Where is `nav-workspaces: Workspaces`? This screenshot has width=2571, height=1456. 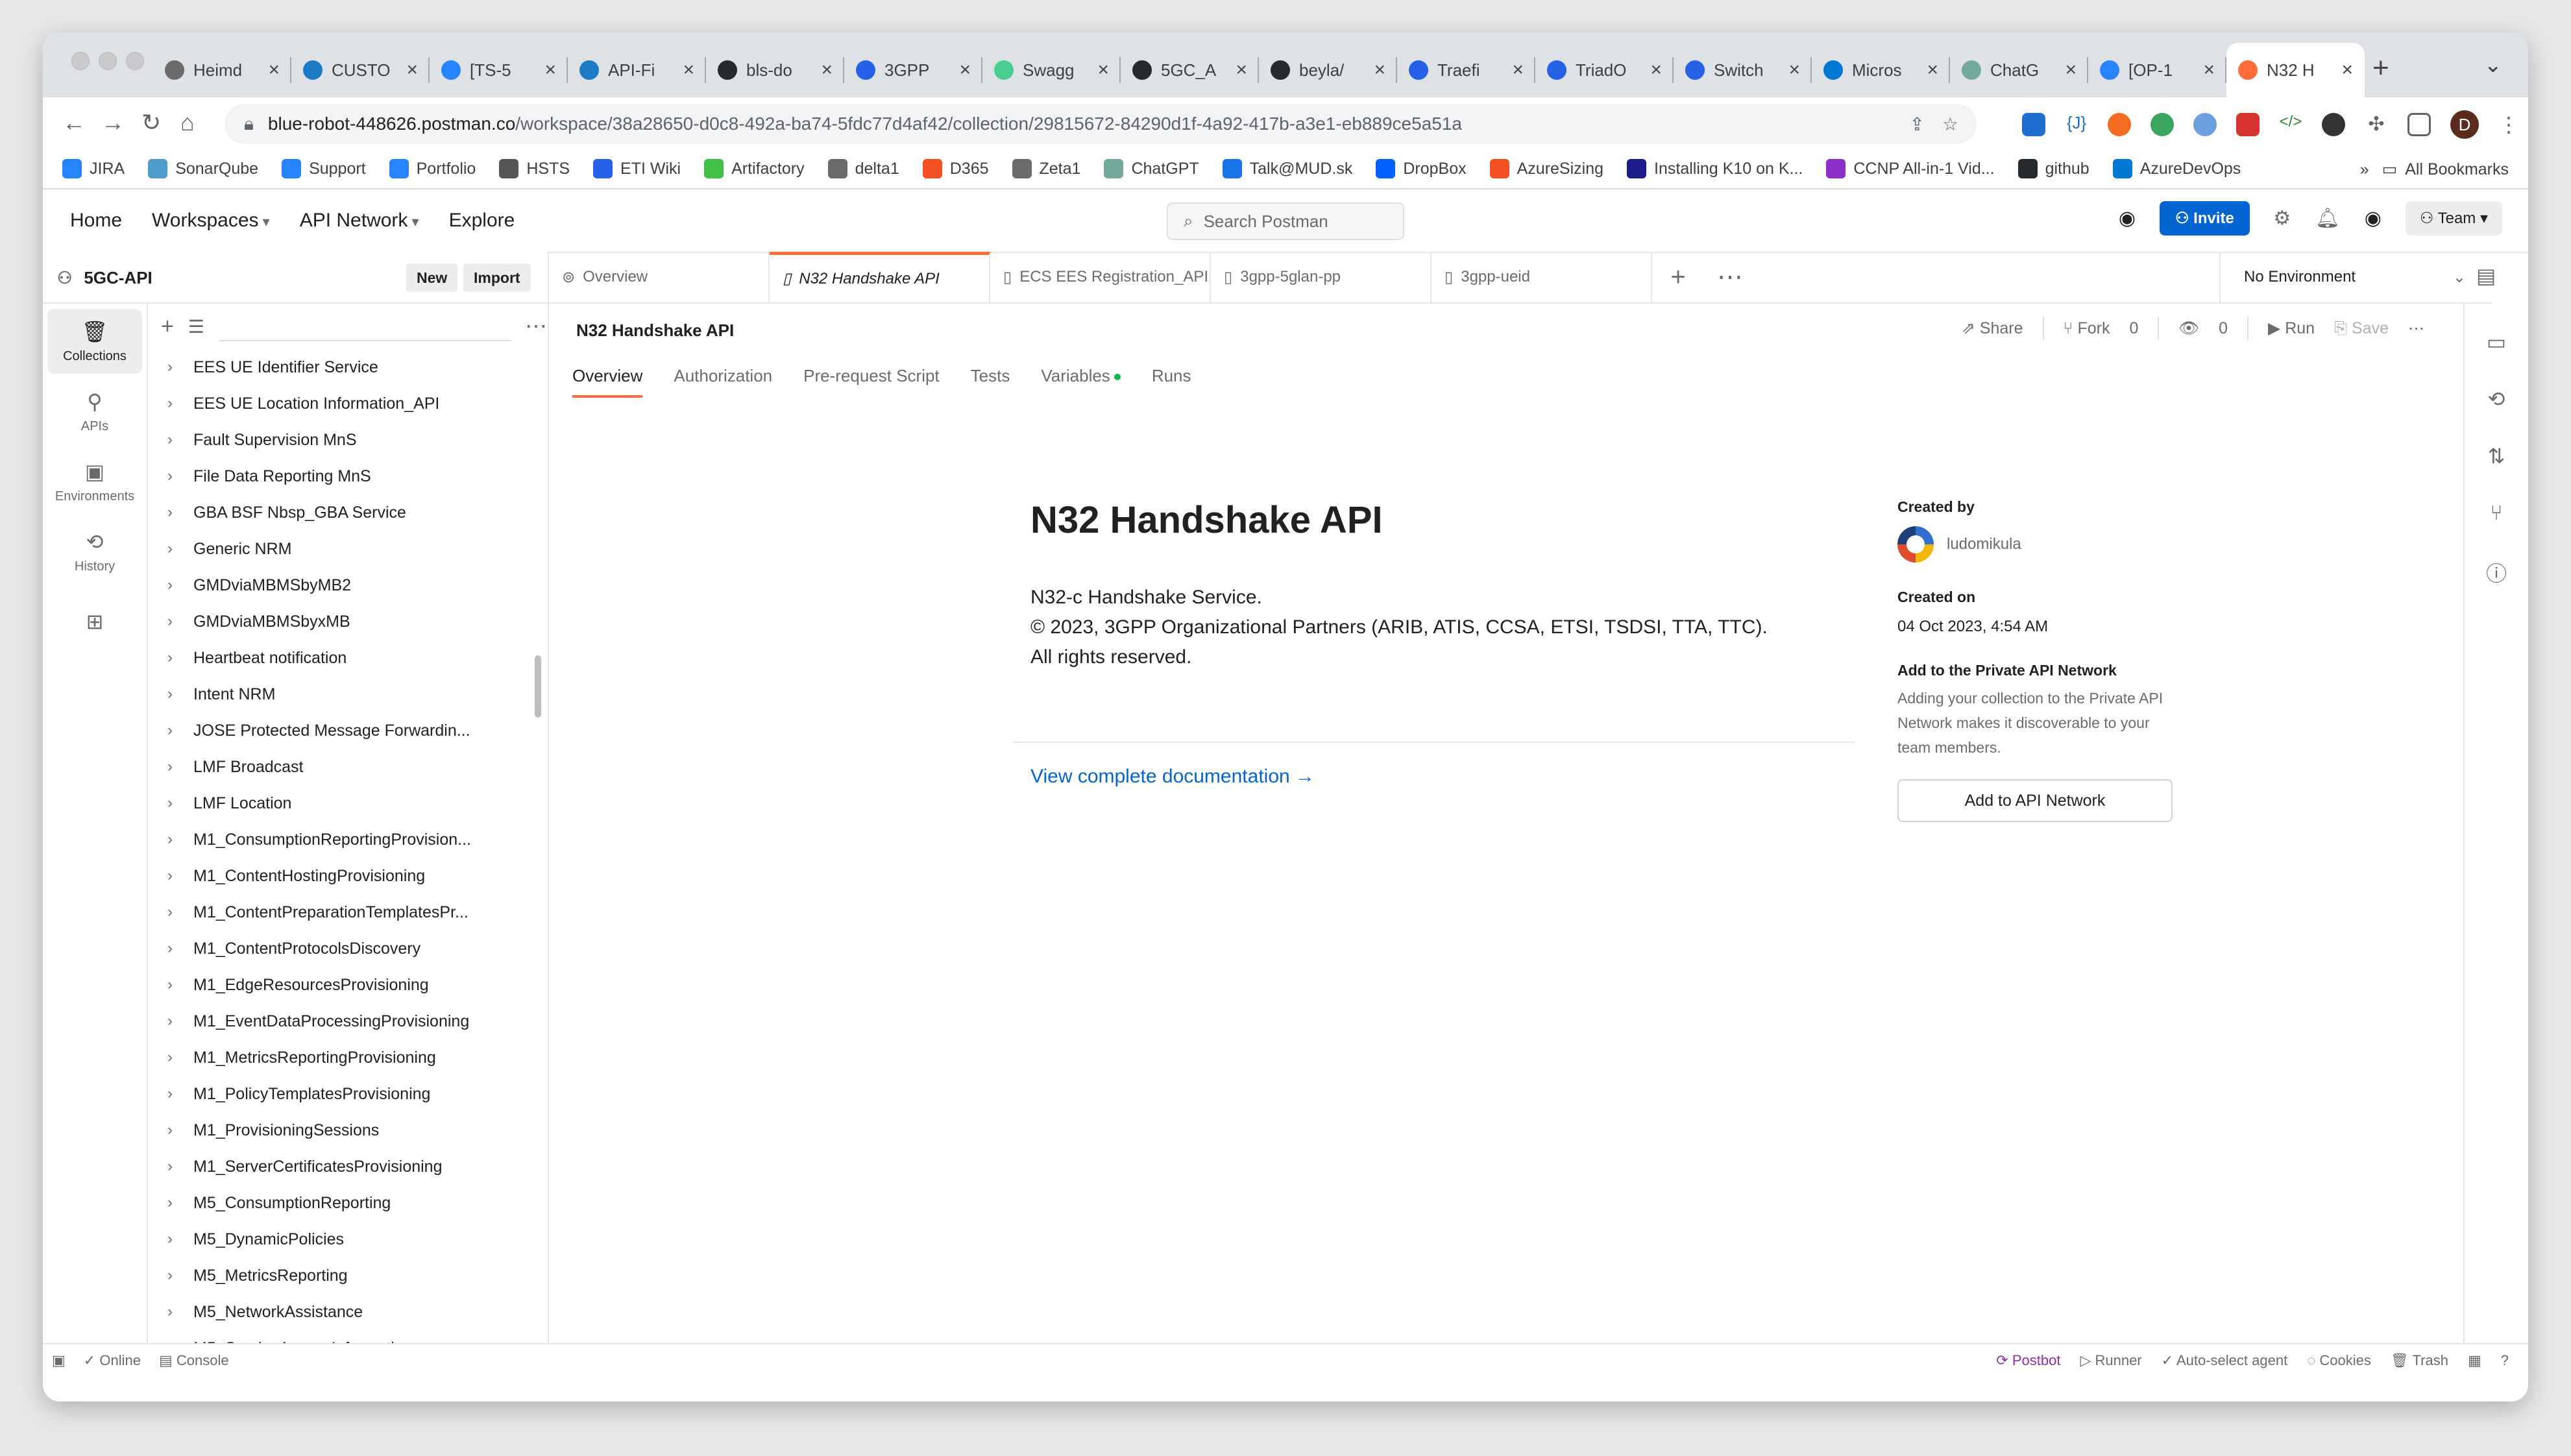 nav-workspaces: Workspaces is located at coordinates (211, 221).